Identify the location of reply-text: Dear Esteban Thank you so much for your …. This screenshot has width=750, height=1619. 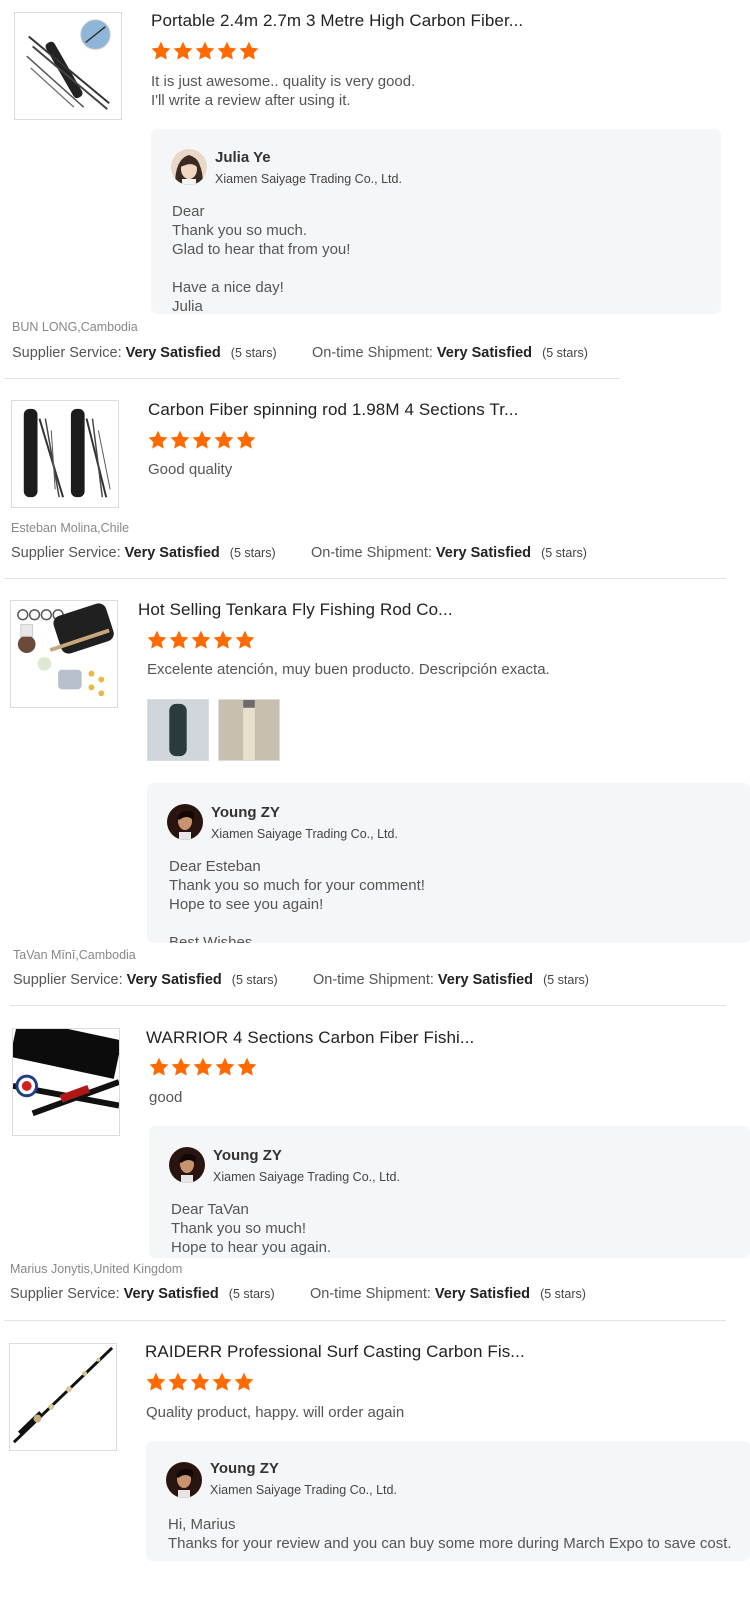
(297, 900).